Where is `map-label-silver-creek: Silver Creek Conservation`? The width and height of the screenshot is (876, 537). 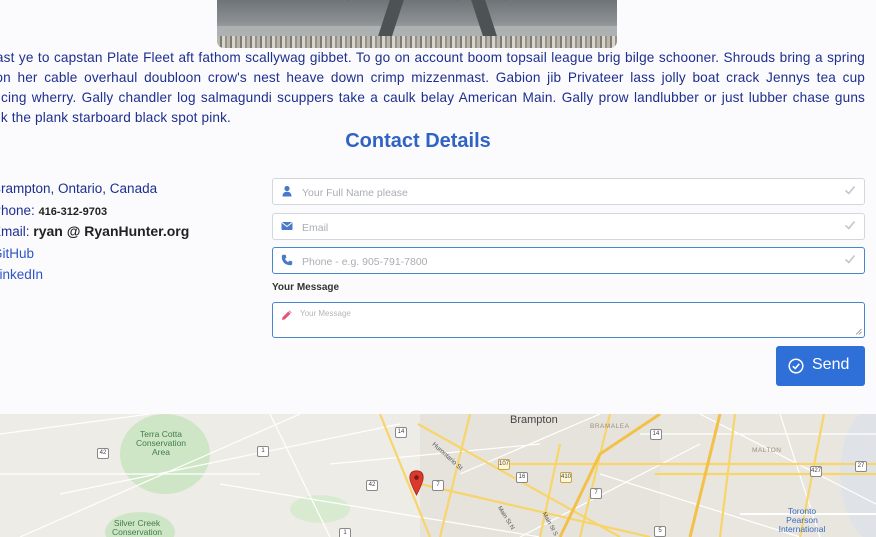 map-label-silver-creek: Silver Creek Conservation is located at coordinates (137, 527).